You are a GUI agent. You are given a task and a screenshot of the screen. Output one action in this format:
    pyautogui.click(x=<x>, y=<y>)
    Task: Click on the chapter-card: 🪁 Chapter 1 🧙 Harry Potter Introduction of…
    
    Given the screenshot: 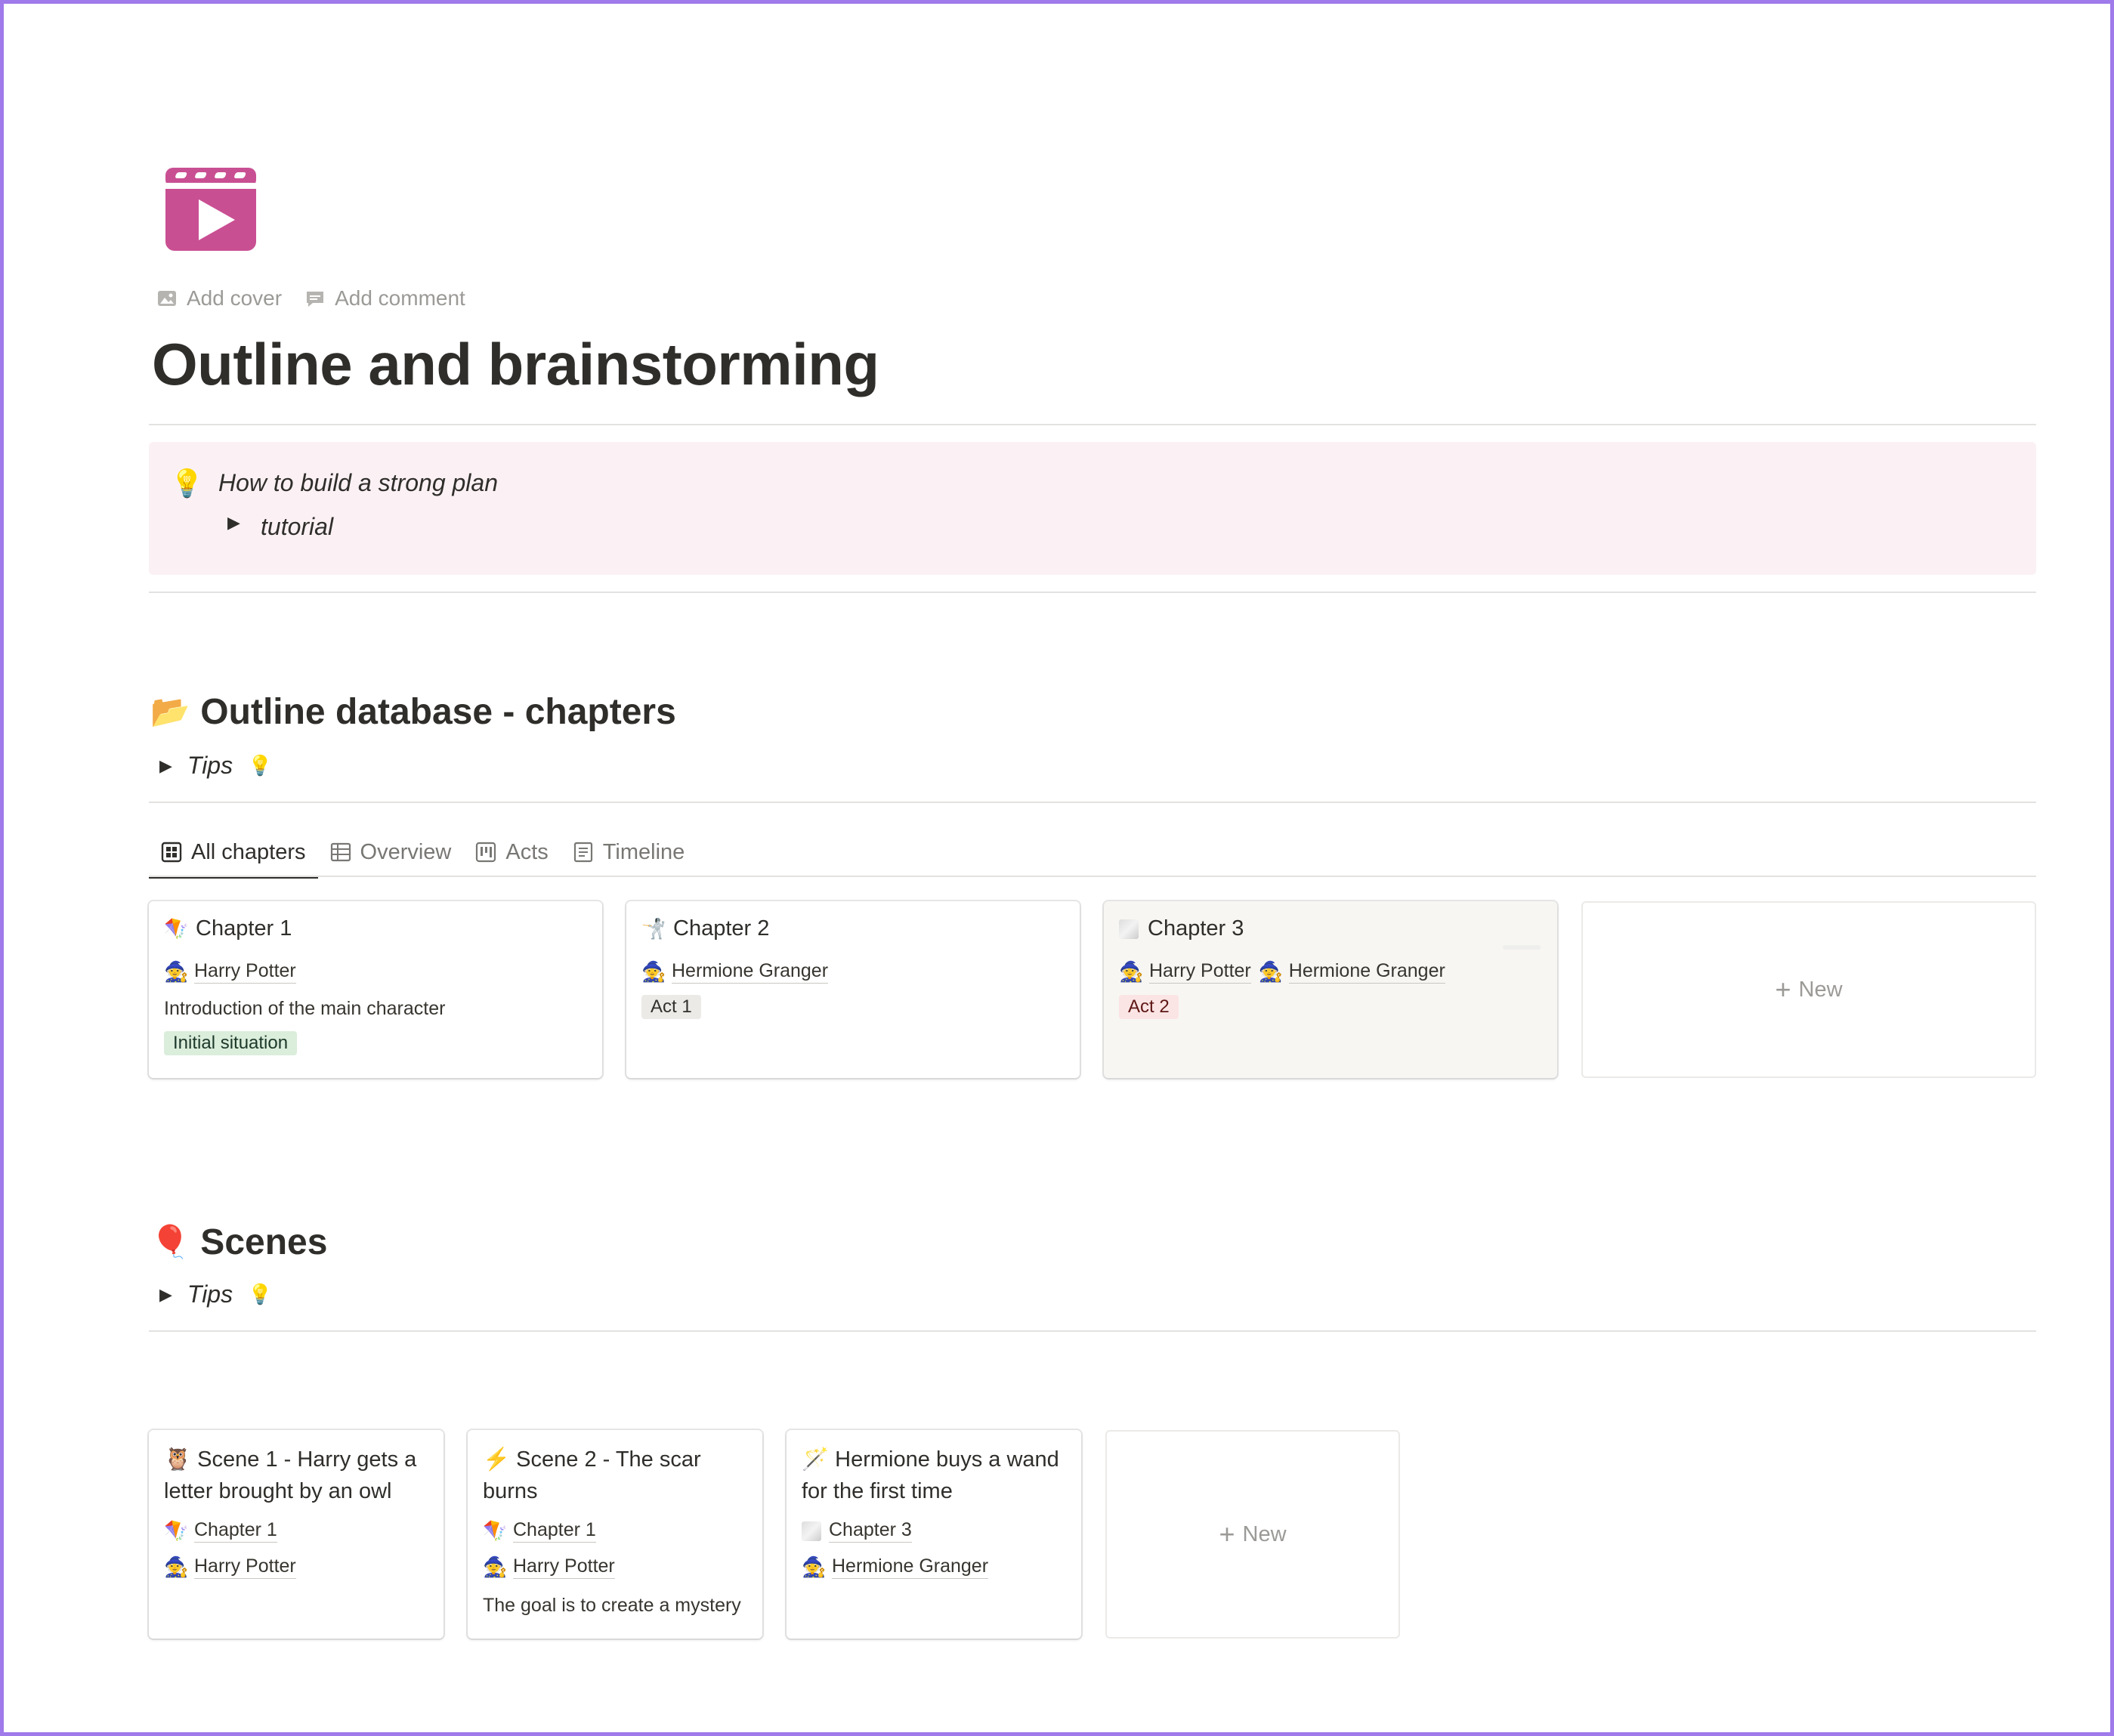 What is the action you would take?
    pyautogui.click(x=375, y=989)
    